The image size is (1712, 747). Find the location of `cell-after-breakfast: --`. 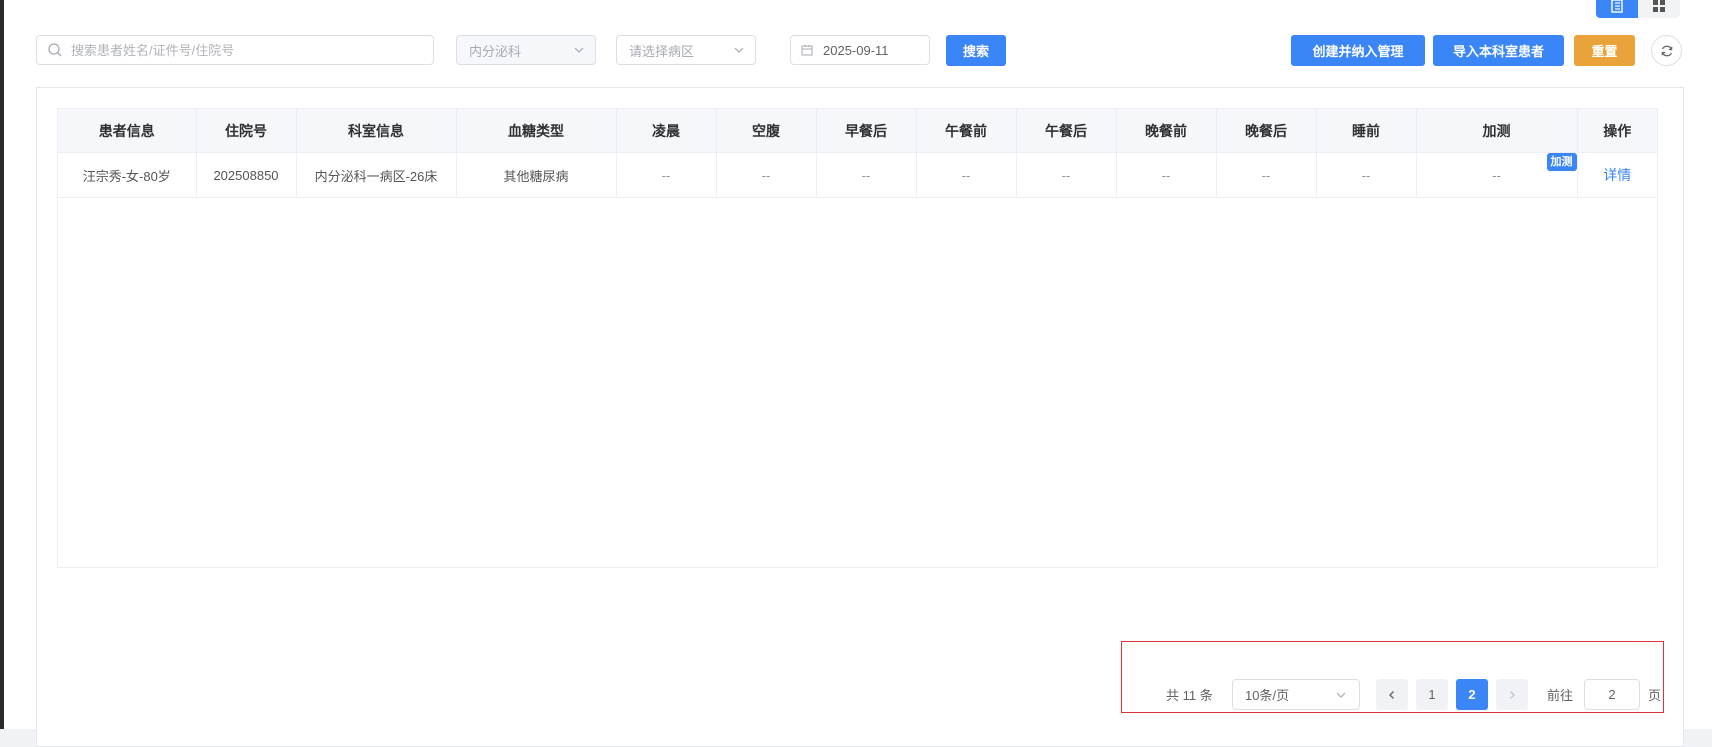

cell-after-breakfast: -- is located at coordinates (866, 175).